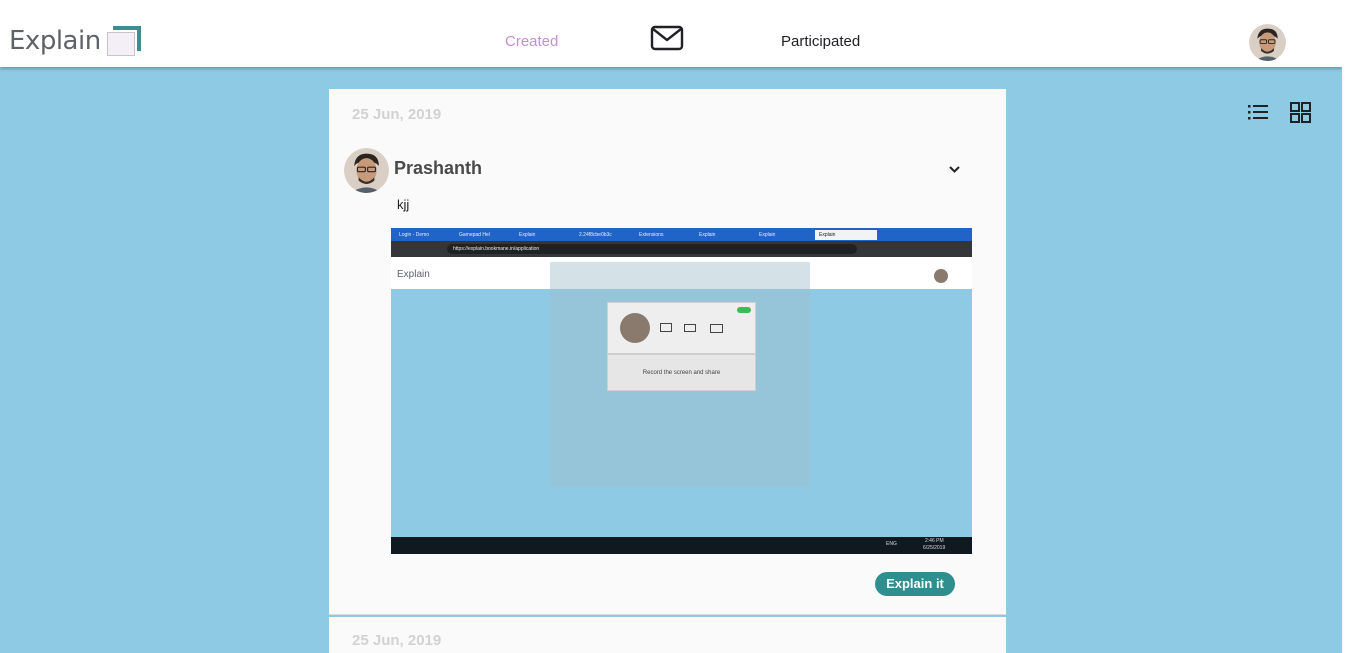 The image size is (1345, 653). I want to click on nav-tab-created: Created, so click(531, 41).